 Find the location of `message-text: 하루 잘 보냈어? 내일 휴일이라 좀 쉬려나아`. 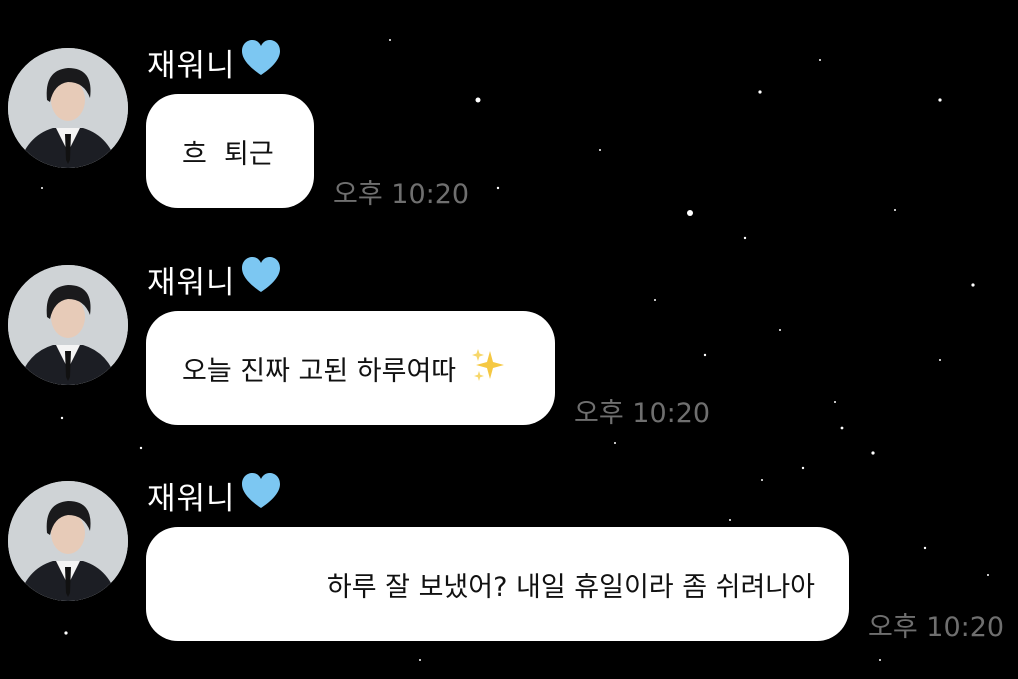

message-text: 하루 잘 보냈어? 내일 휴일이라 좀 쉬려나아 is located at coordinates (570, 587).